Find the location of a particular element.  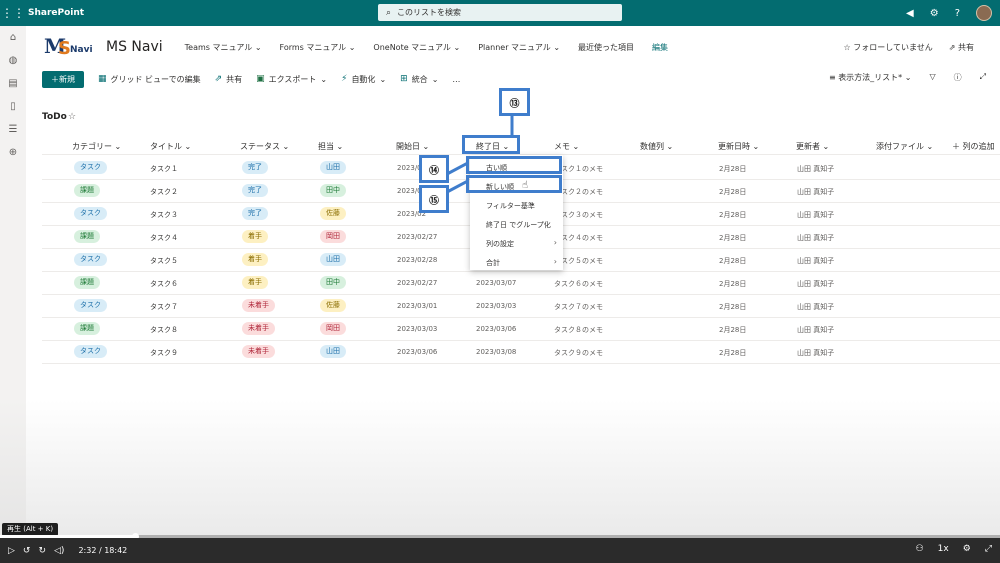

column-header-start: 開始日 ⌄ is located at coordinates (412, 146).